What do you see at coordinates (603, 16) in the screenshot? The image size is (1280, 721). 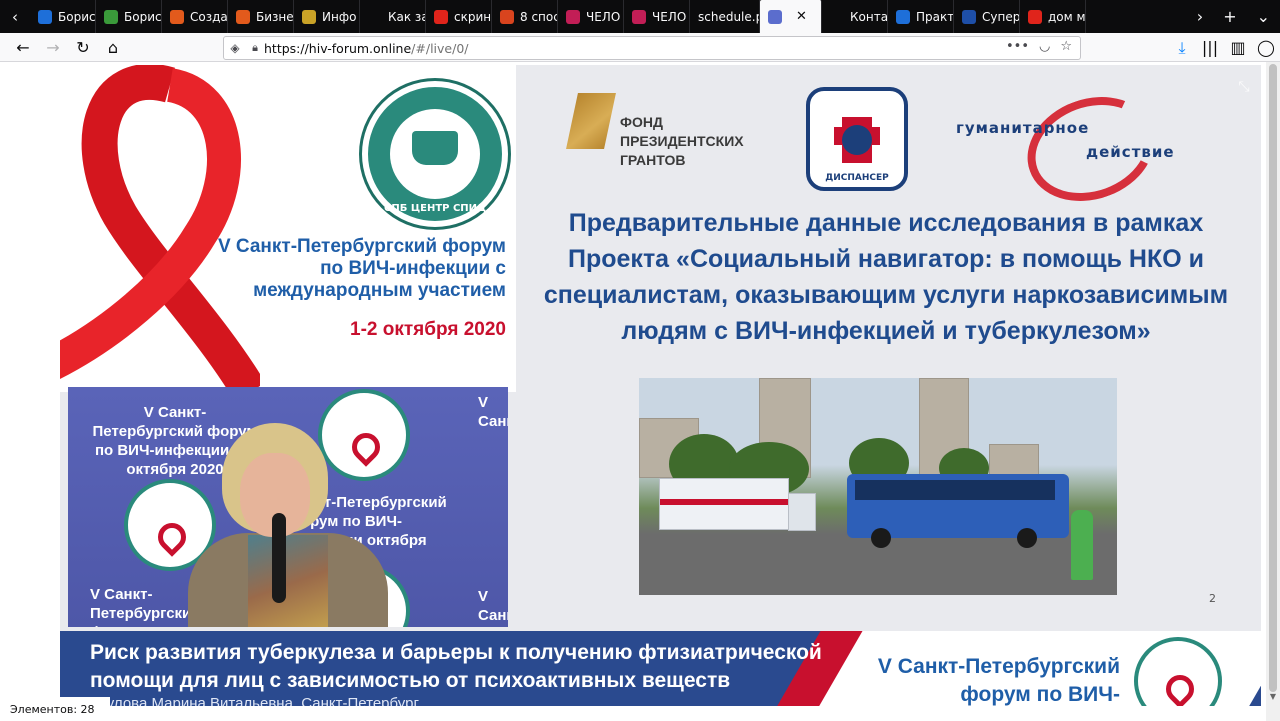 I see `tab-label: ЧЕЛО` at bounding box center [603, 16].